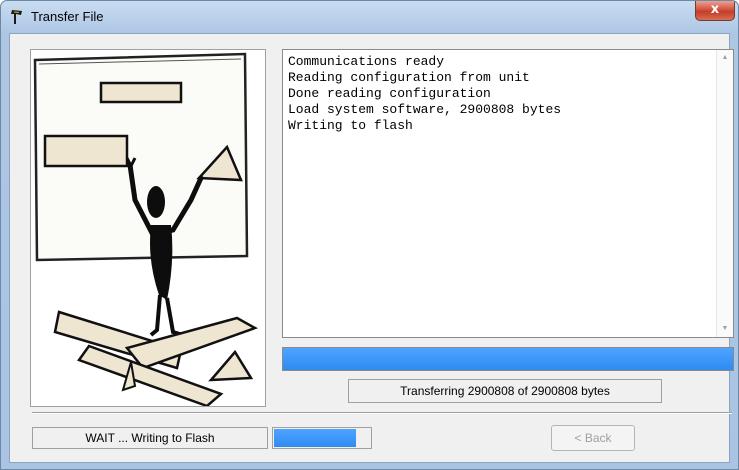 The image size is (739, 470). What do you see at coordinates (425, 109) in the screenshot?
I see `log-line: Load system software, 2900808 bytes` at bounding box center [425, 109].